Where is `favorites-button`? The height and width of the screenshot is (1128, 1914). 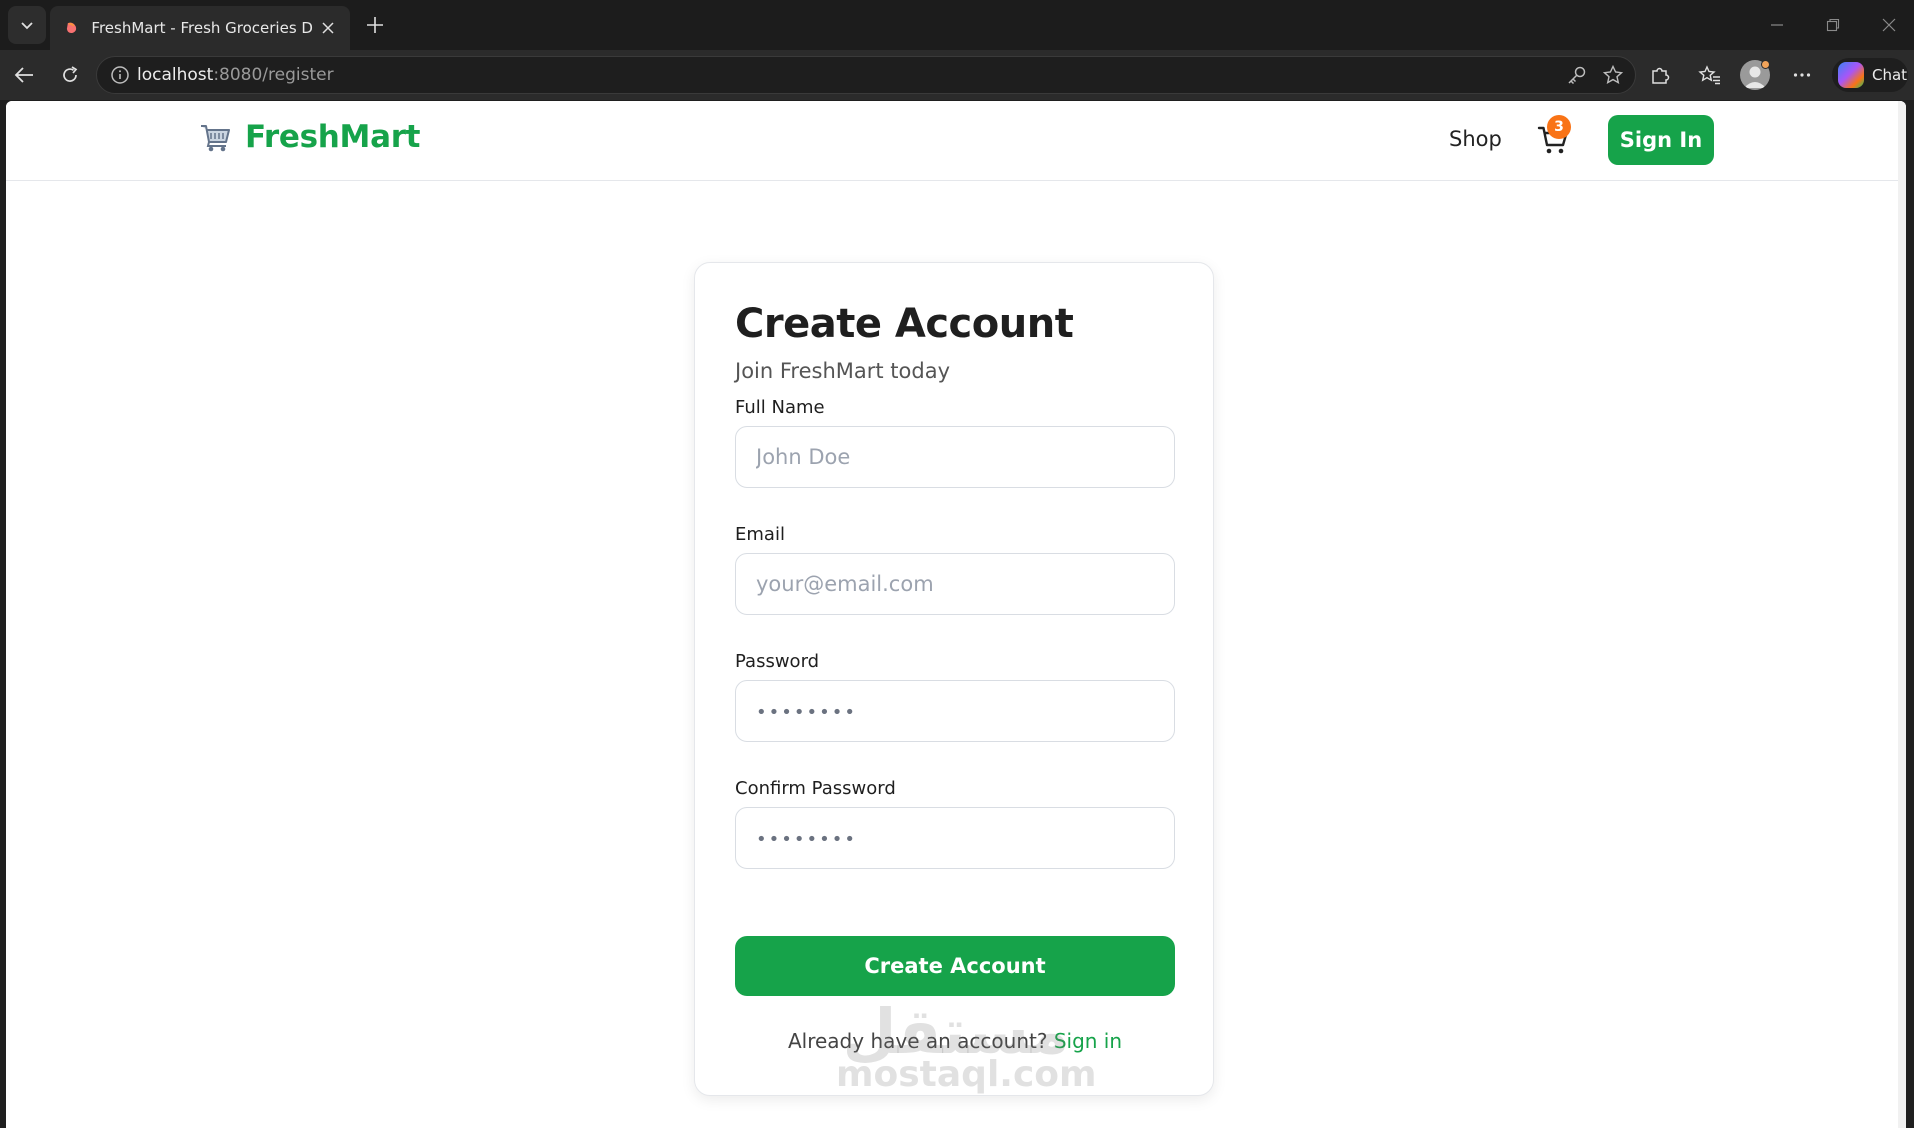
favorites-button is located at coordinates (1710, 75).